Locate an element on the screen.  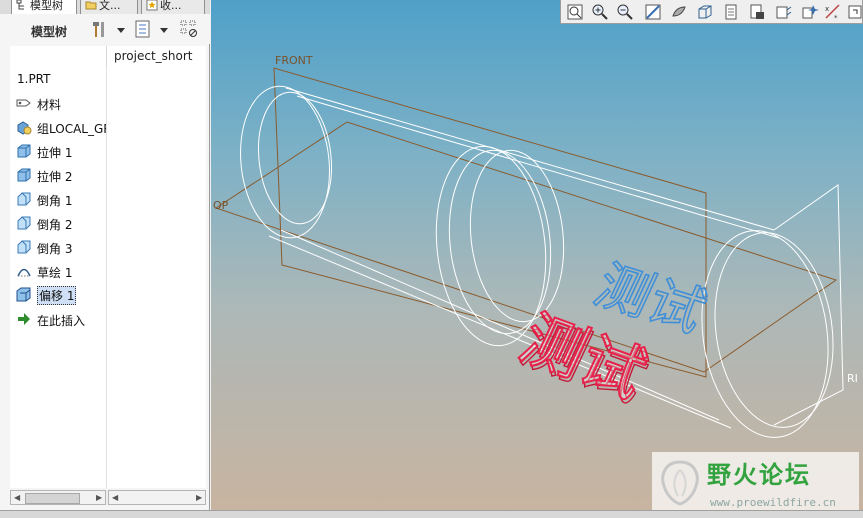
insert-arrow-icon is located at coordinates (24, 319).